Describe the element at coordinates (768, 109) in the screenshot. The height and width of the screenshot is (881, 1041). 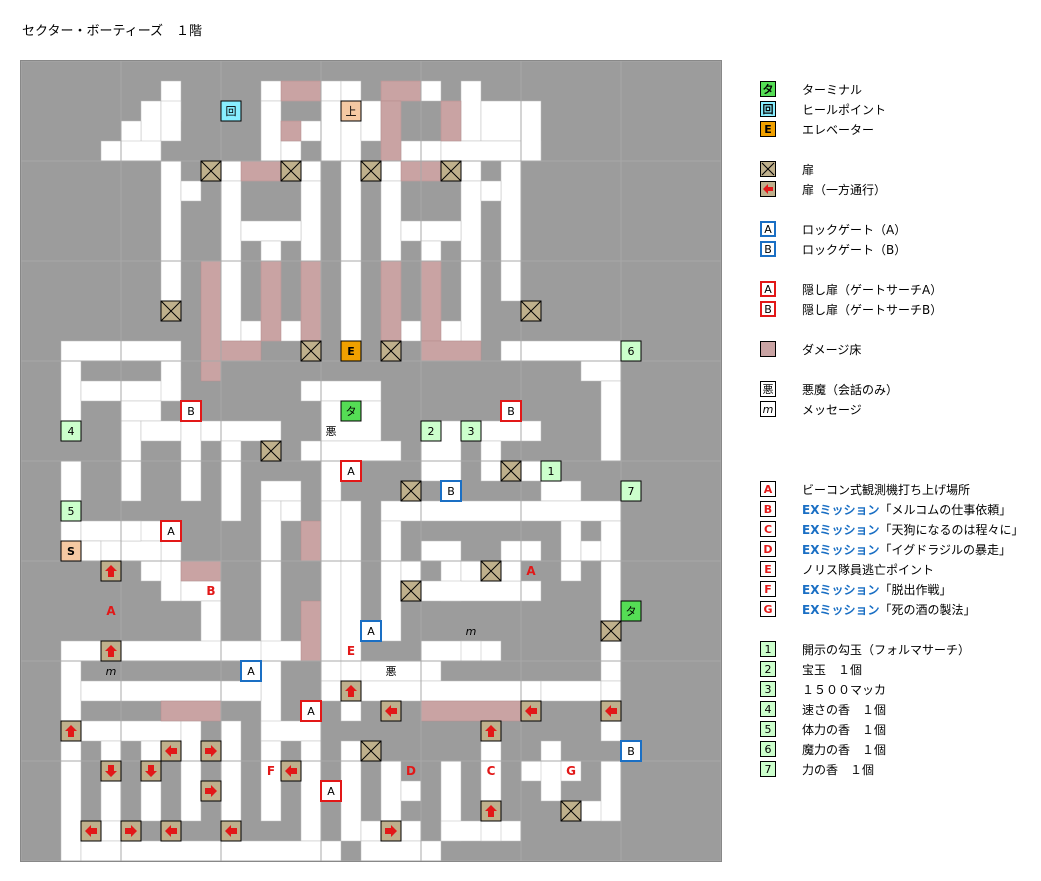
I see `legend-heal-icon: 回` at that location.